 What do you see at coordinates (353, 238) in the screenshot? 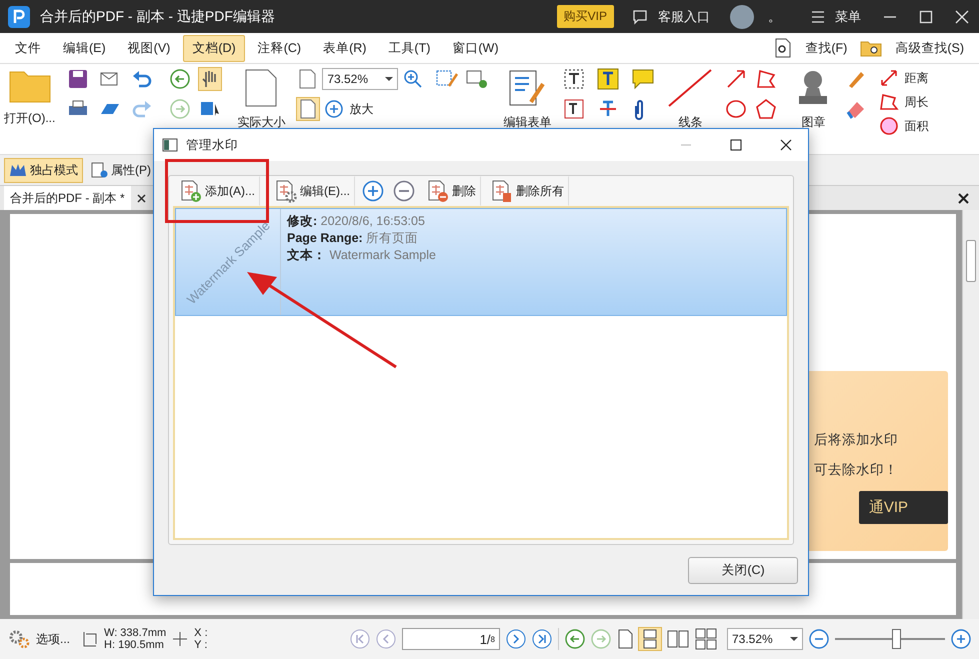
I see `page-range-text: Page Range: 所有页面` at bounding box center [353, 238].